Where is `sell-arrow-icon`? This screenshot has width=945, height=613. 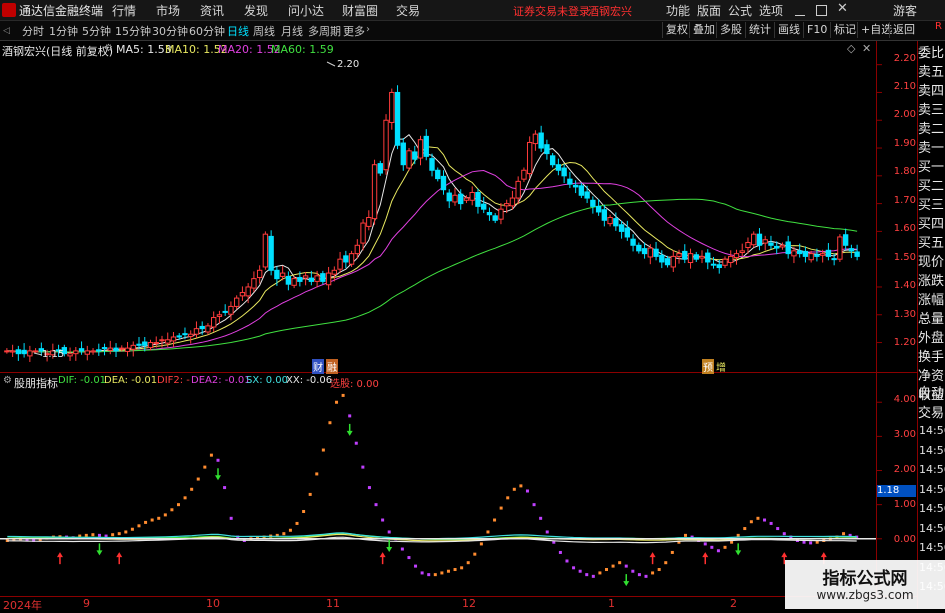
sell-arrow-icon is located at coordinates (738, 549).